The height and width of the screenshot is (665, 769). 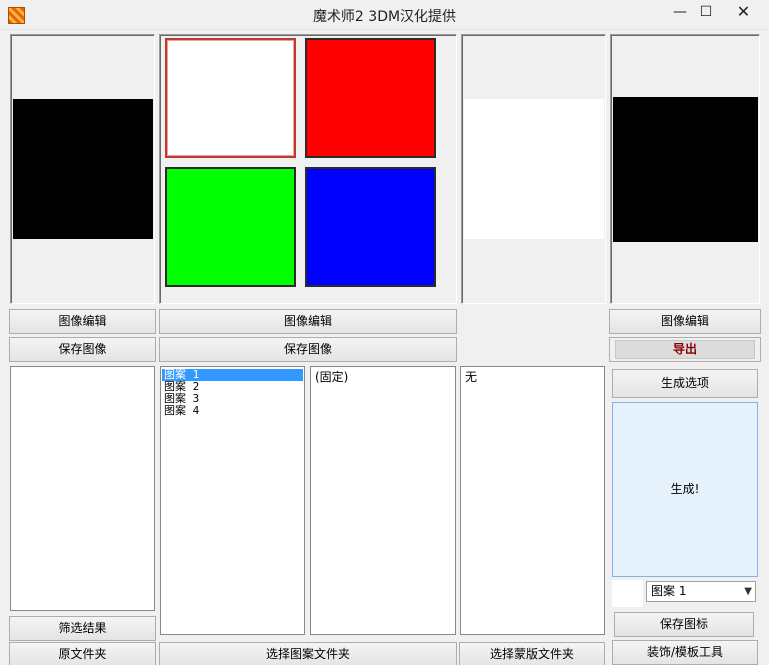 What do you see at coordinates (685, 489) in the screenshot?
I see `generate-button: 生成!` at bounding box center [685, 489].